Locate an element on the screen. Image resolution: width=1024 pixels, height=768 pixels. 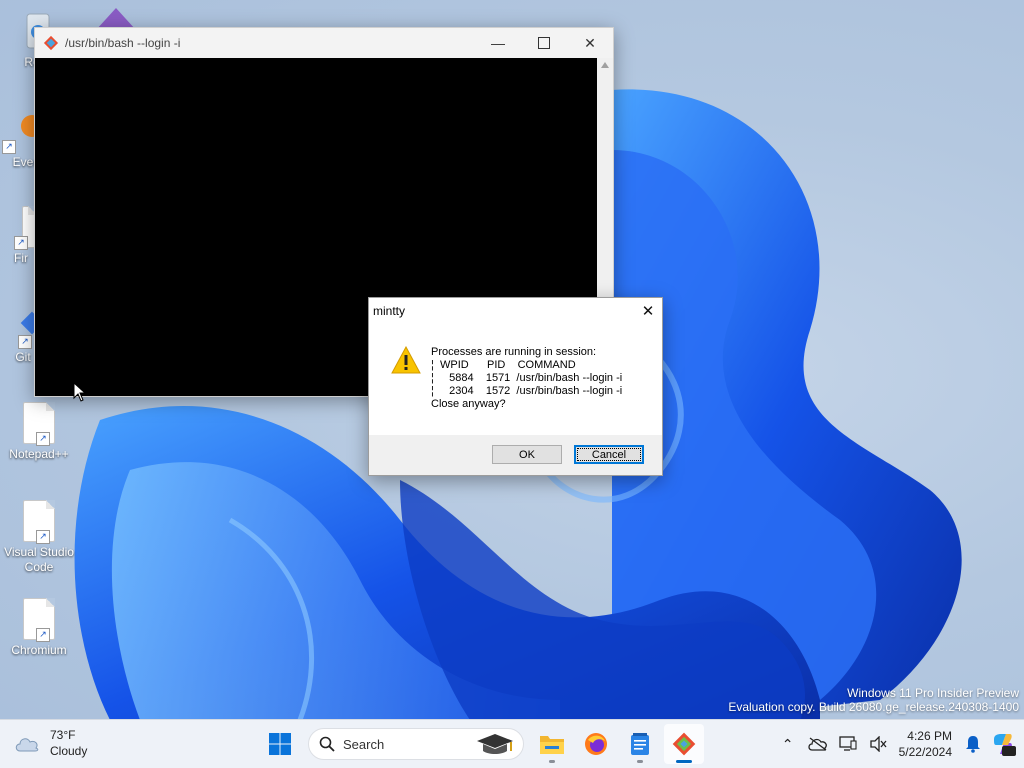
maximize-button is located at coordinates (544, 43).